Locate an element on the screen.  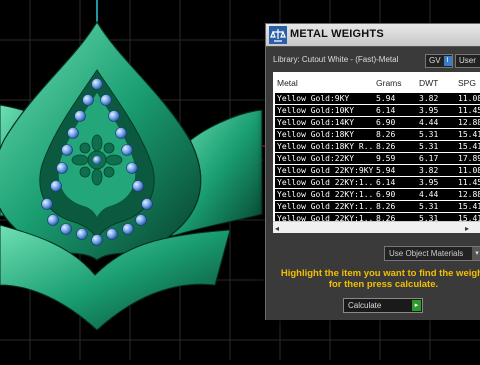
scale-icon is located at coordinates (278, 35).